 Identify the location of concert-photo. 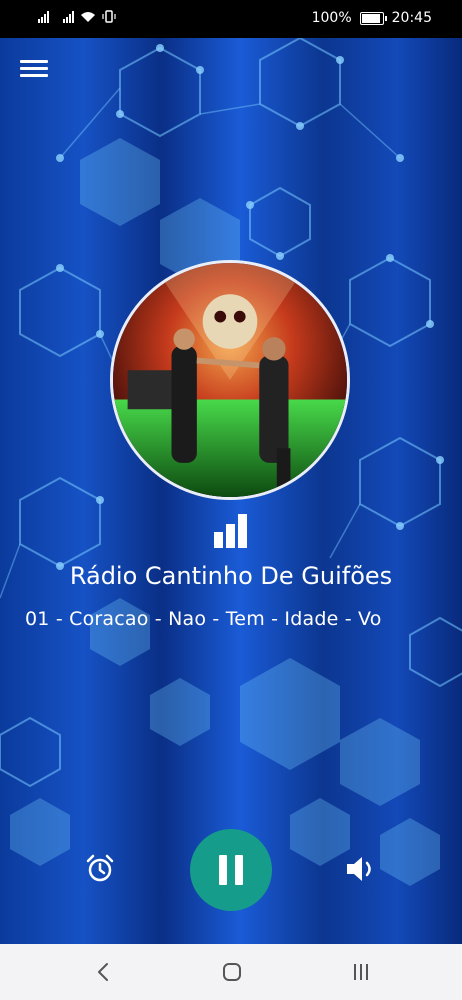
(230, 380).